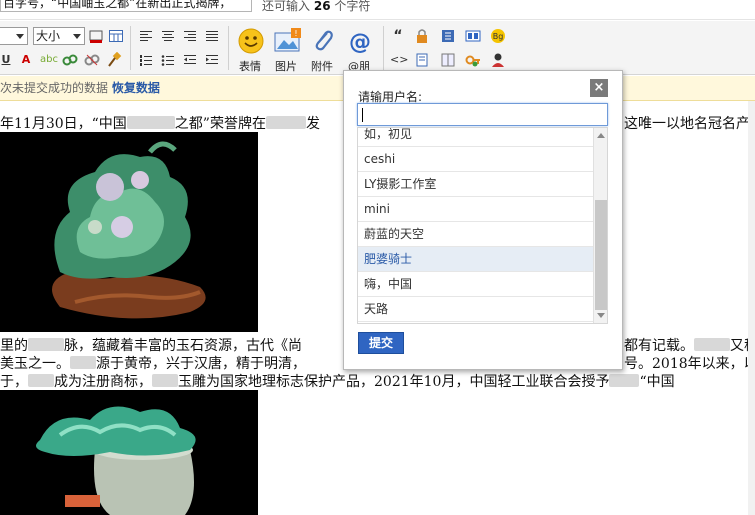 Image resolution: width=755 pixels, height=515 pixels. I want to click on user-list-item: 蔚蓝的天空, so click(475, 234).